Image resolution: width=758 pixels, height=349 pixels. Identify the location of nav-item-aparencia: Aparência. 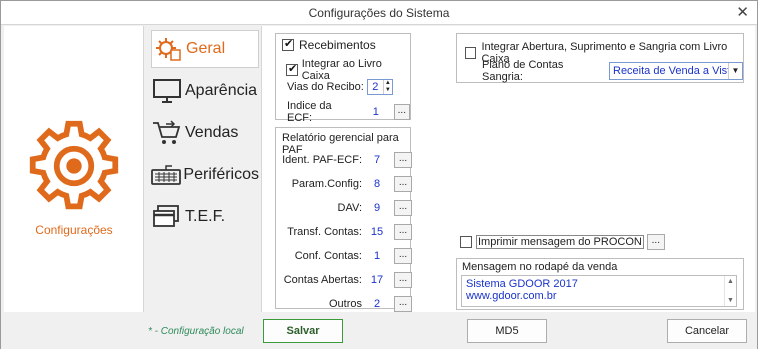
(205, 91).